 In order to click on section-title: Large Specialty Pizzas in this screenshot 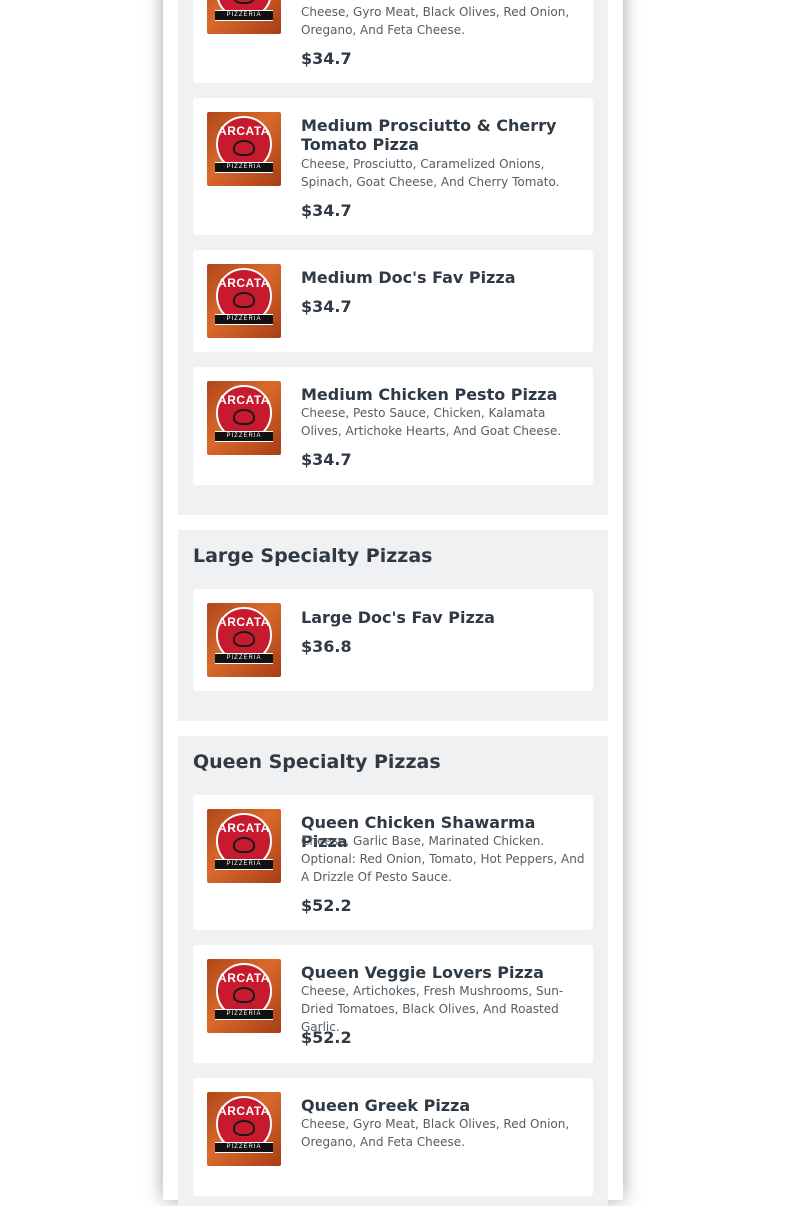, I will do `click(313, 556)`.